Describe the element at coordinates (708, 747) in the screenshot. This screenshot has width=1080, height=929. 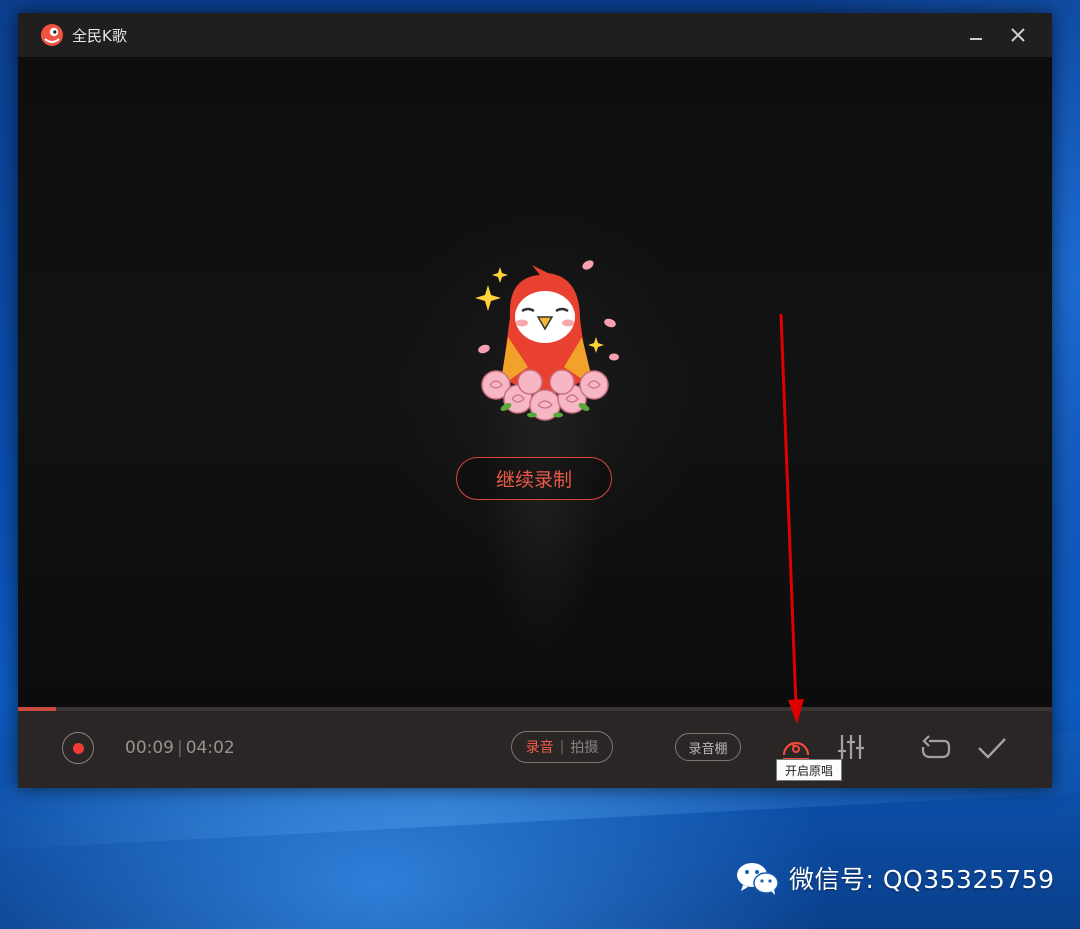
I see `studio-button: 录音棚` at that location.